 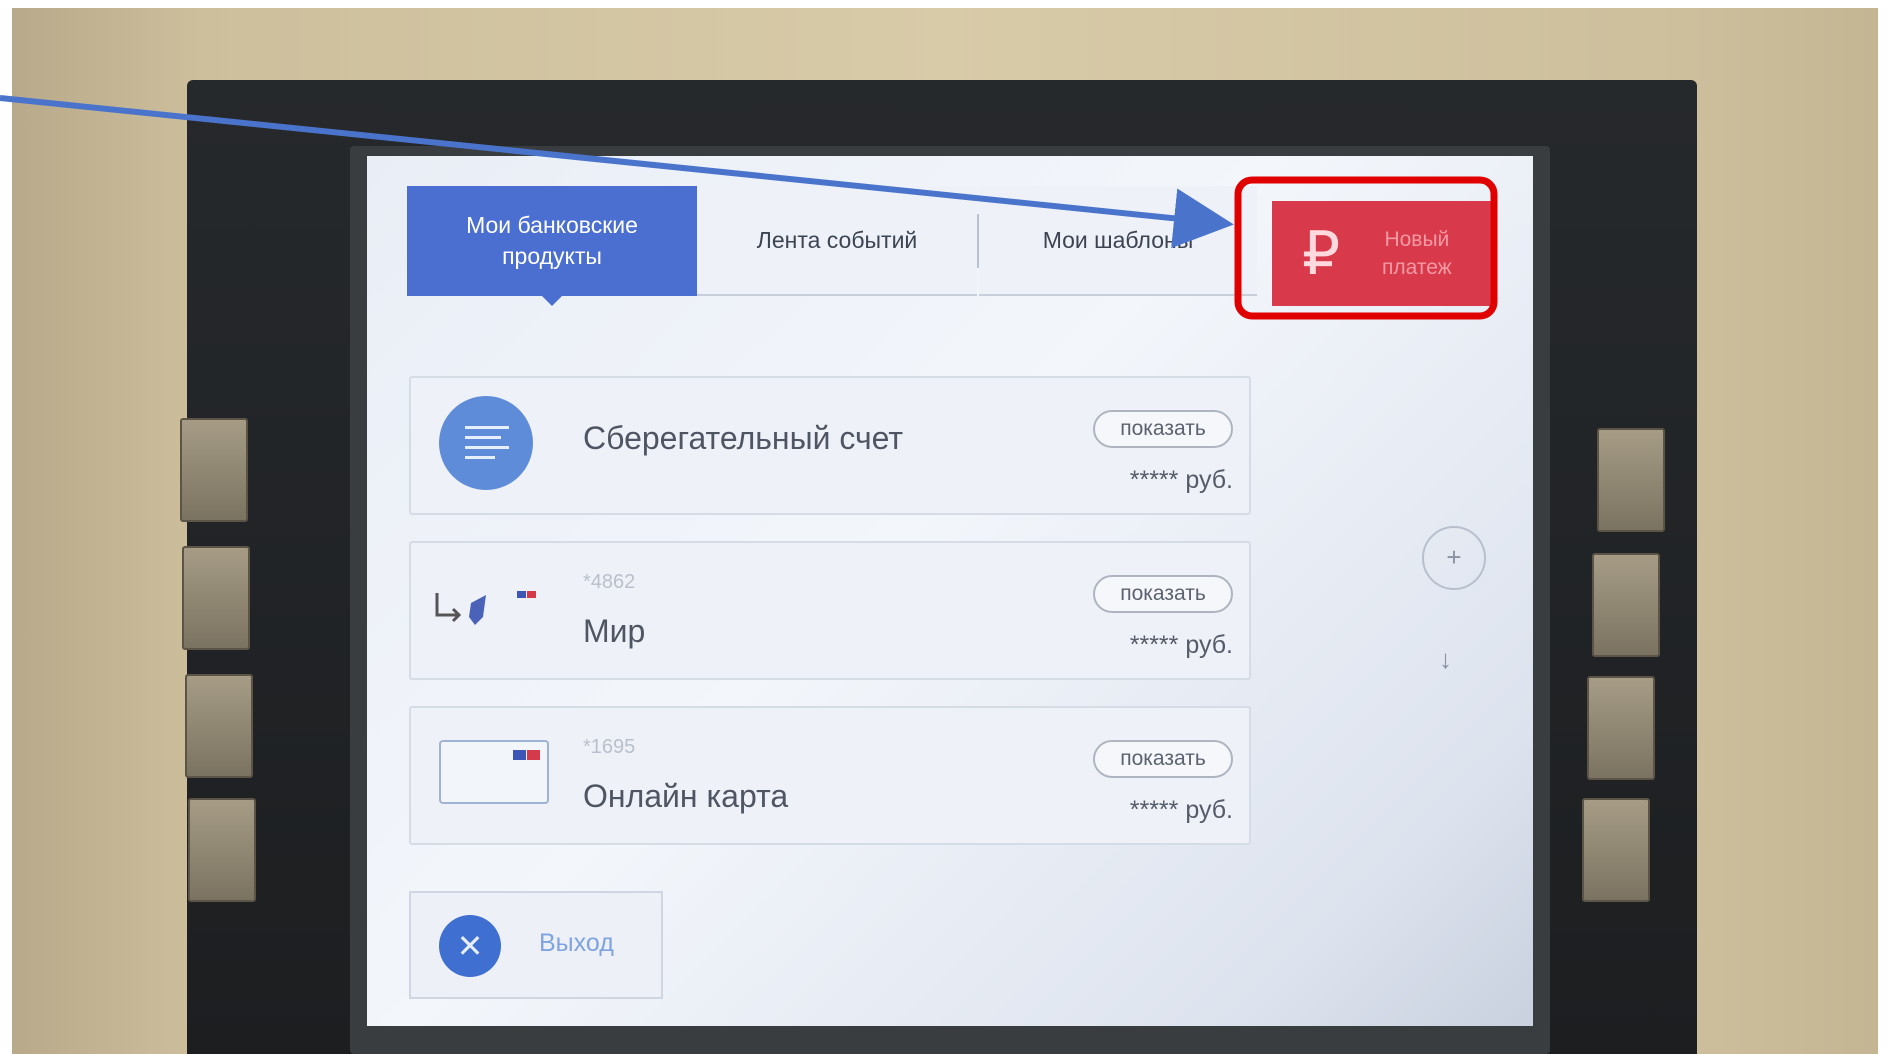 I want to click on product-card-mir: *4862 Мир показать ***** руб., so click(x=830, y=610).